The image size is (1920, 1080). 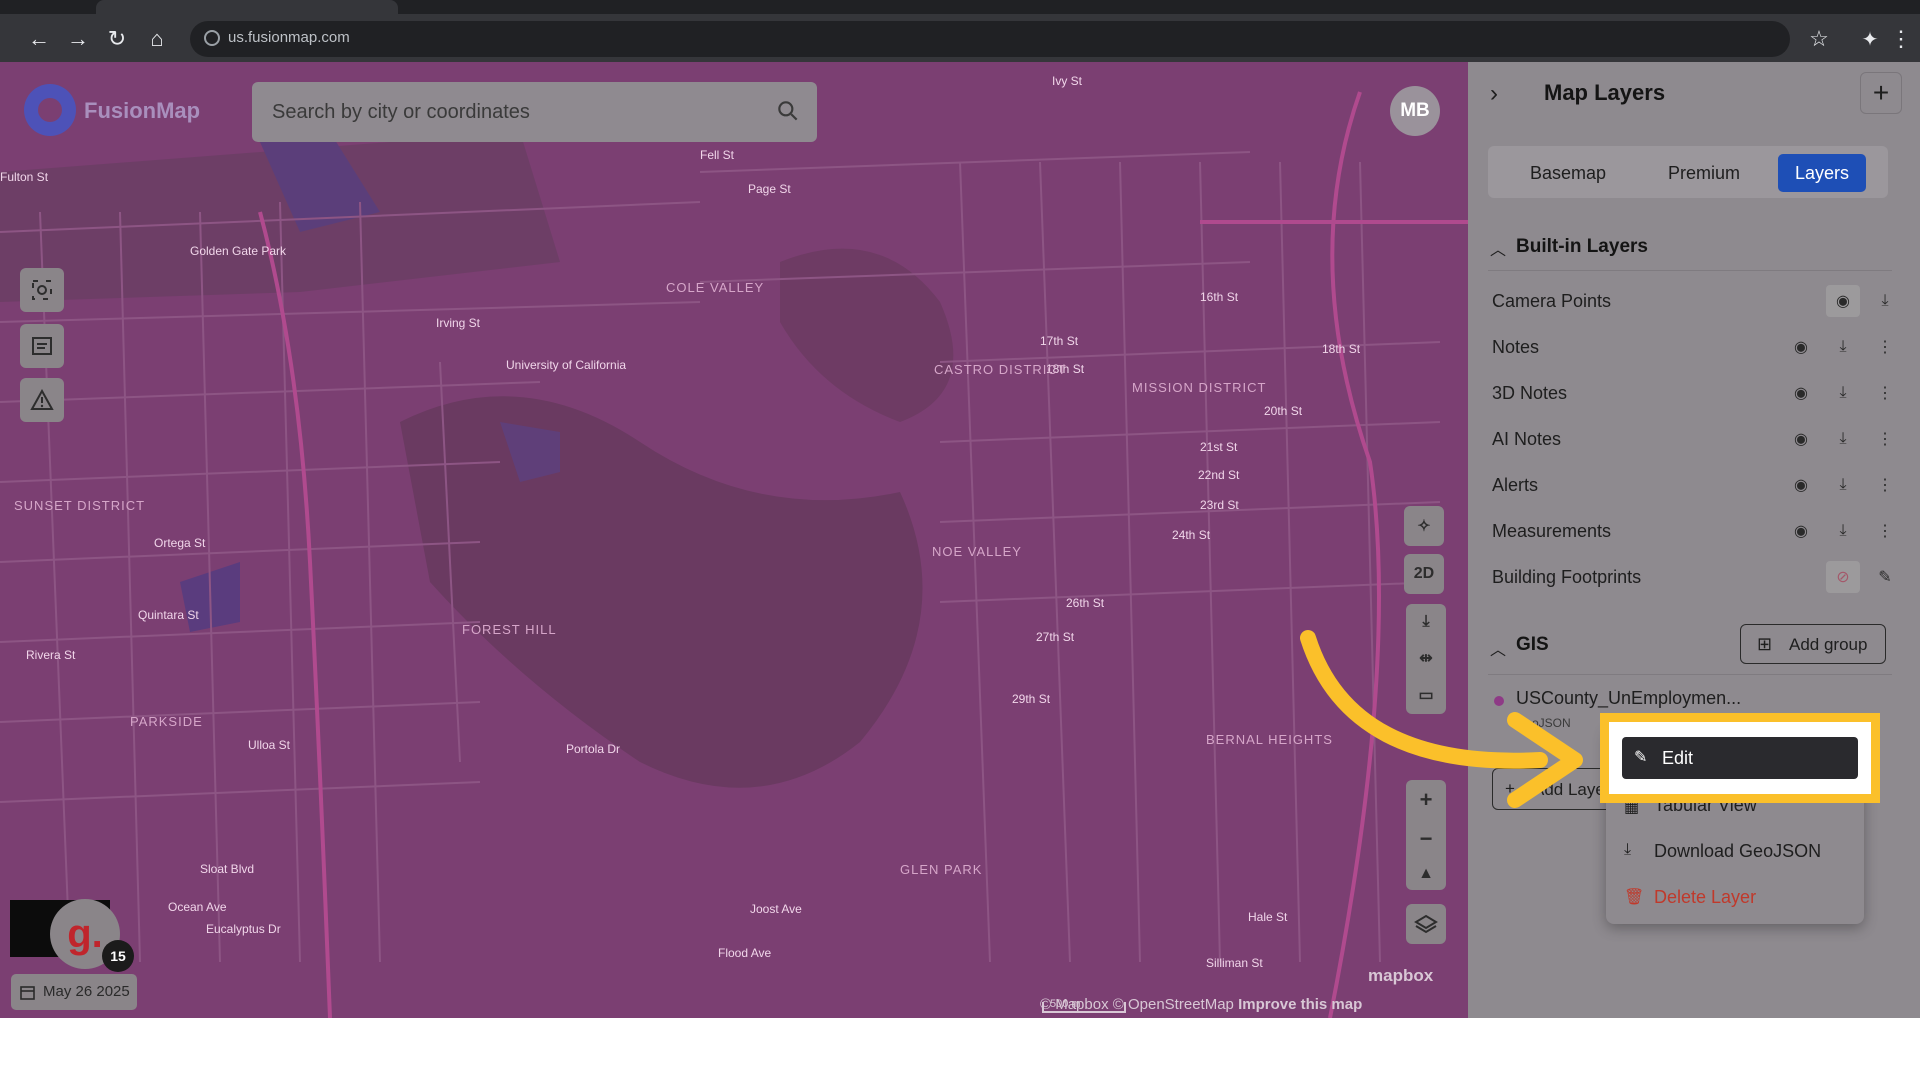 I want to click on street-label: Hale St, so click(x=1268, y=917).